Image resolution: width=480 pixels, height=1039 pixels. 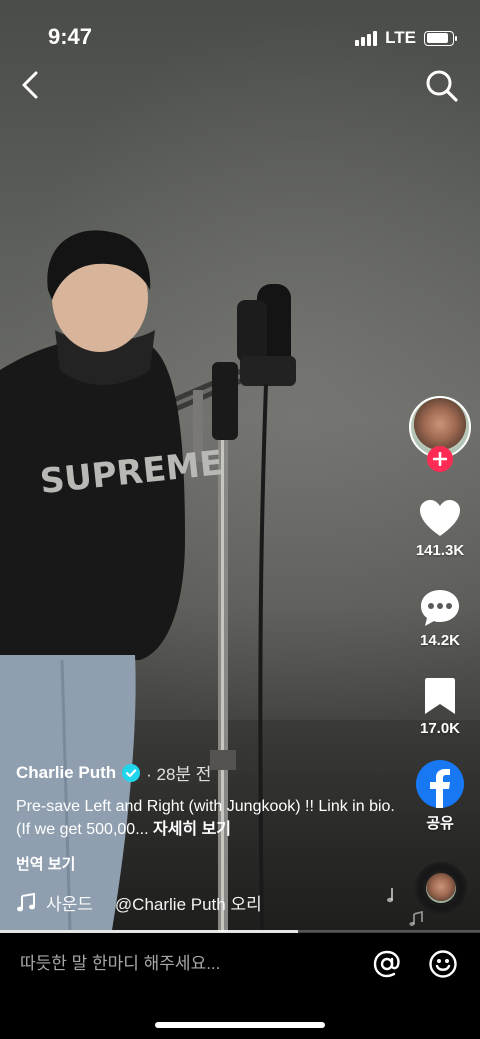 What do you see at coordinates (240, 1025) in the screenshot?
I see `home-indicator` at bounding box center [240, 1025].